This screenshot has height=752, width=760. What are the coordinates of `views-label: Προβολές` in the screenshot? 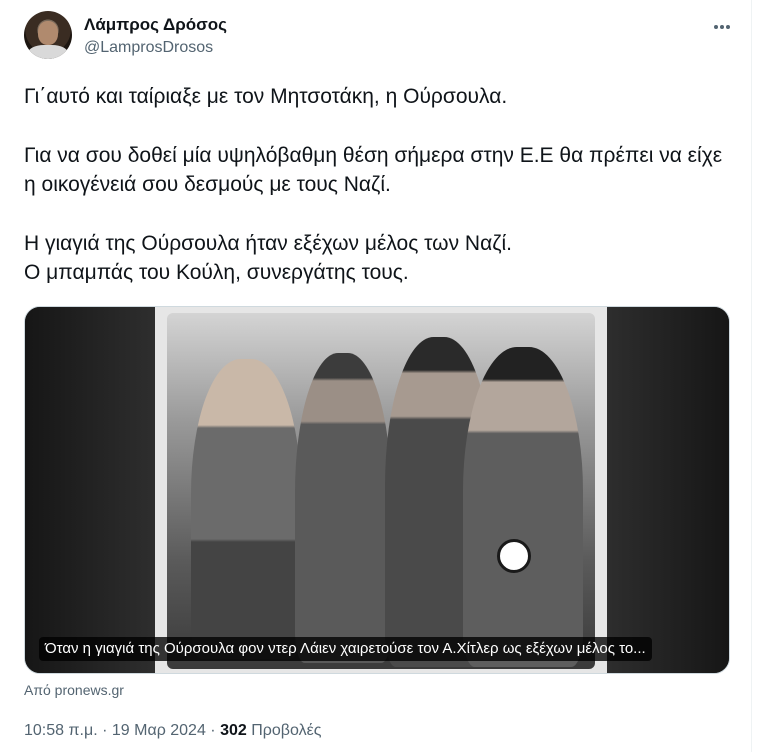 It's located at (286, 730).